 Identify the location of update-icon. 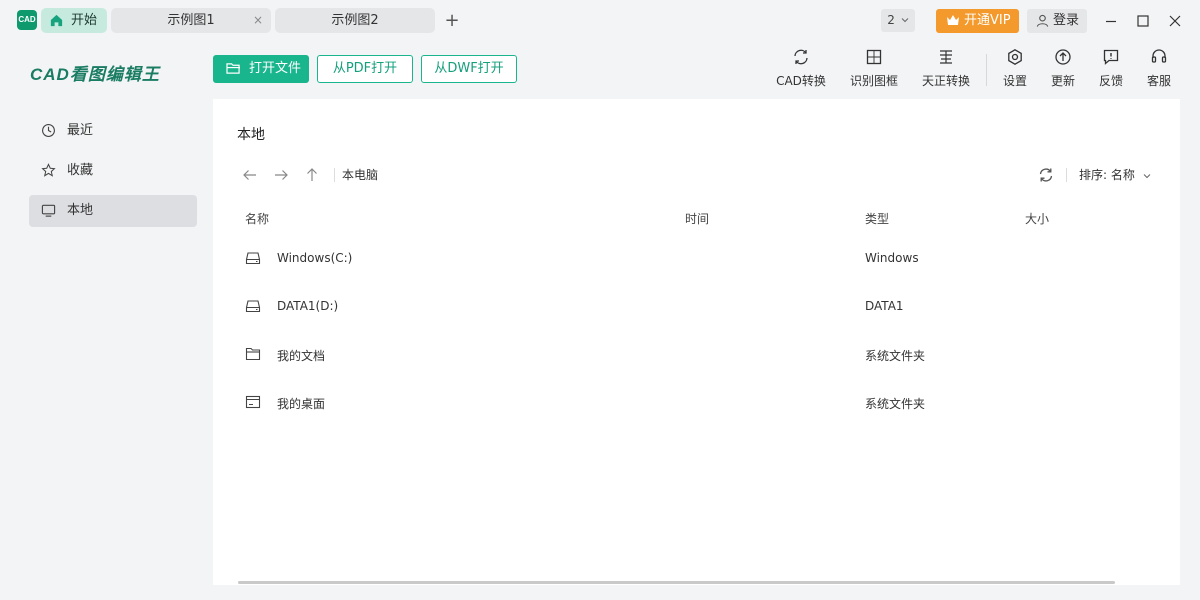
(1063, 57).